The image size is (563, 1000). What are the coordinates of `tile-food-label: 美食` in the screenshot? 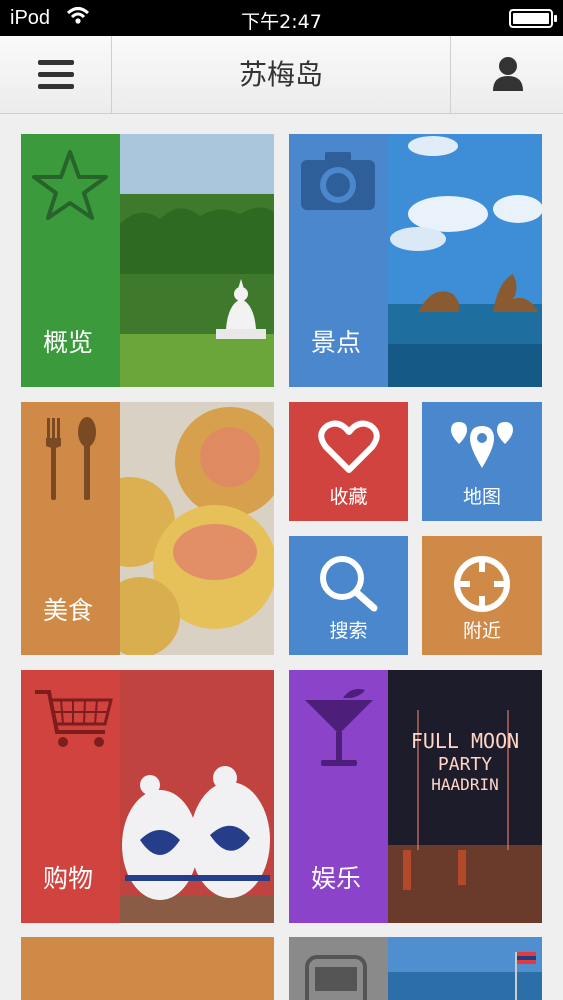 It's located at (68, 610).